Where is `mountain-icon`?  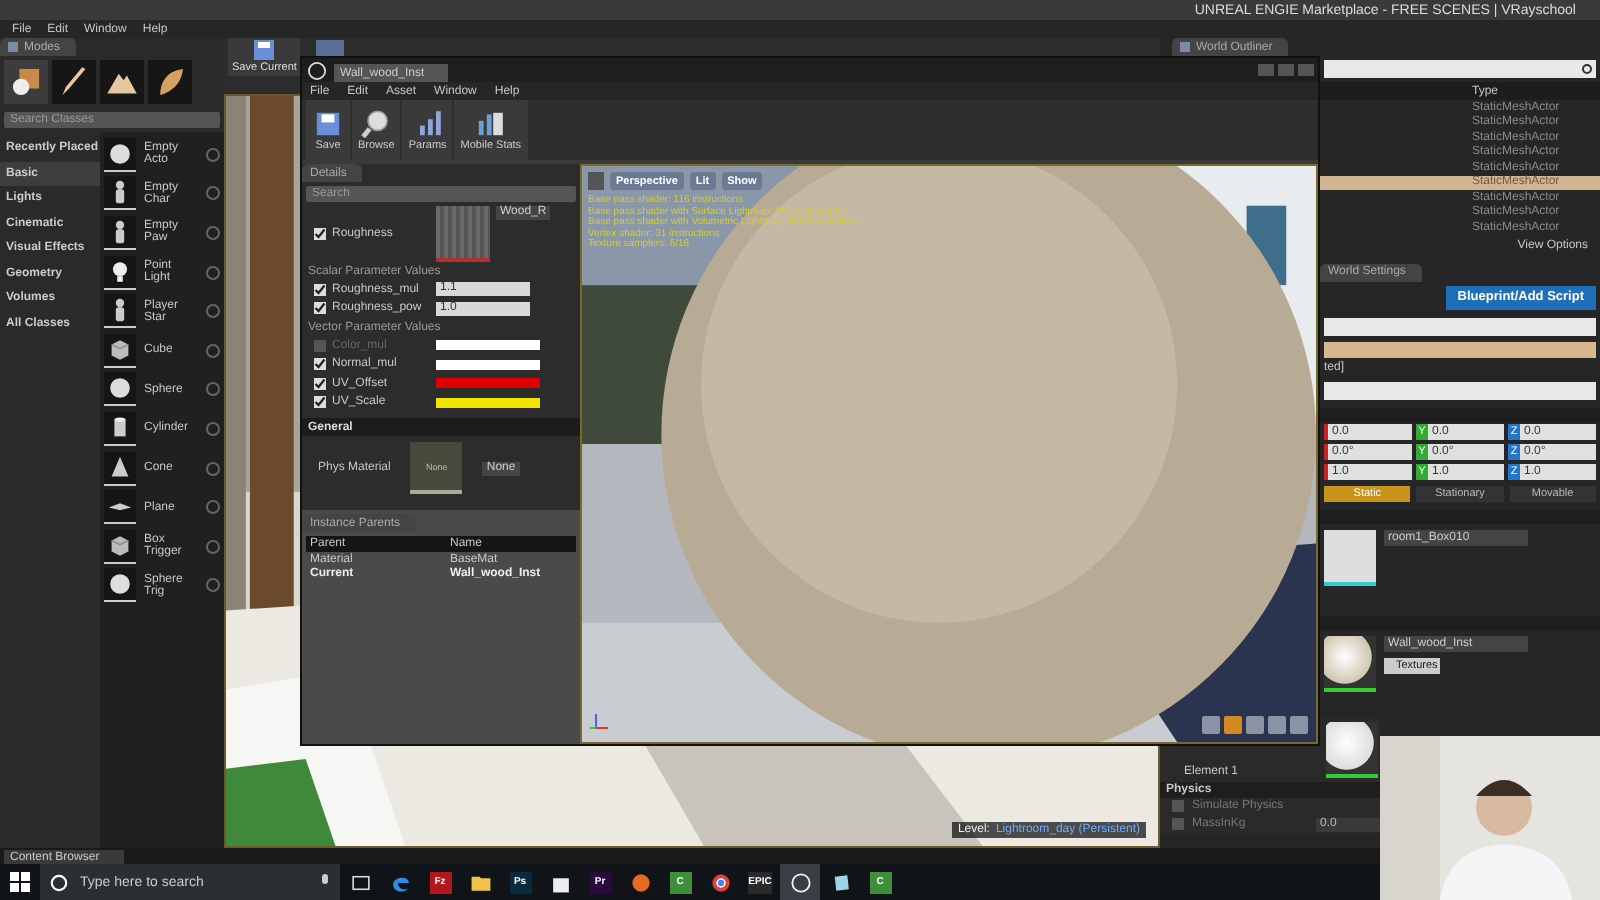
mountain-icon is located at coordinates (122, 83).